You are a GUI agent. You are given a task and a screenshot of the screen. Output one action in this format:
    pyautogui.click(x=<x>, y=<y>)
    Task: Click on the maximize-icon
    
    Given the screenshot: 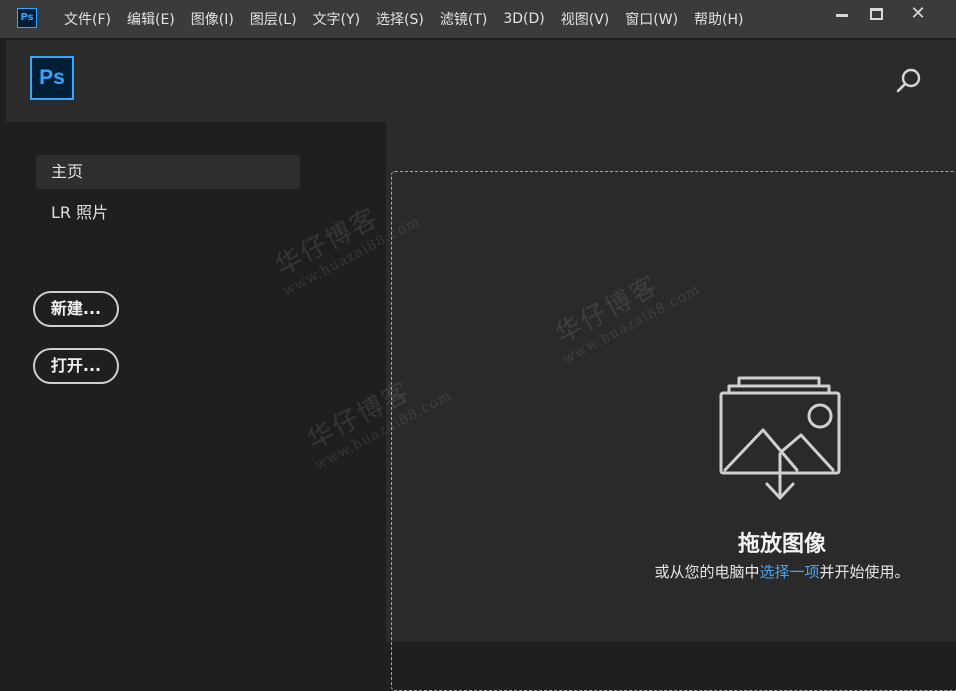 What is the action you would take?
    pyautogui.click(x=876, y=14)
    